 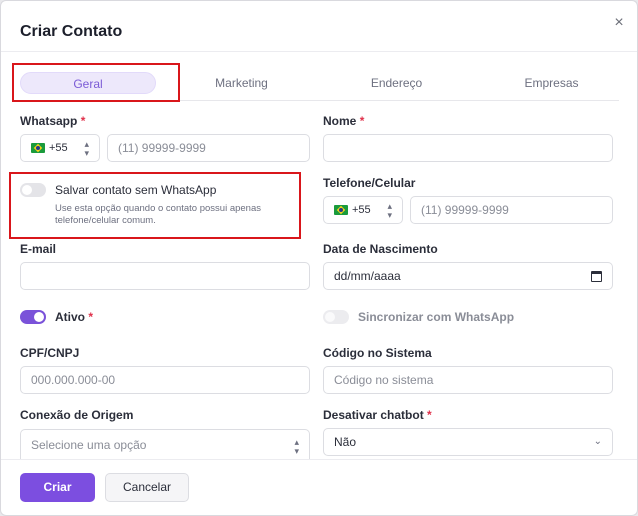 What do you see at coordinates (377, 415) in the screenshot?
I see `chatbot-label: Desativar chatbot *` at bounding box center [377, 415].